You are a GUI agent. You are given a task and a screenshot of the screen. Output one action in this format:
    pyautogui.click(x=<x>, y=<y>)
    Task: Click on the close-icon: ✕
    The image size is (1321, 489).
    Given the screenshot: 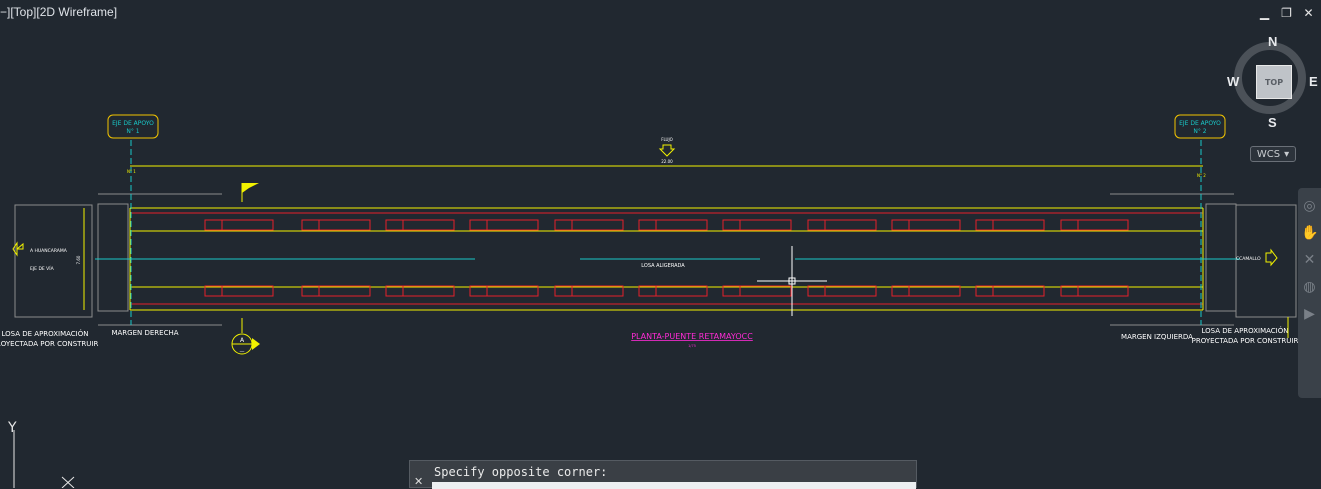 What is the action you would take?
    pyautogui.click(x=418, y=481)
    